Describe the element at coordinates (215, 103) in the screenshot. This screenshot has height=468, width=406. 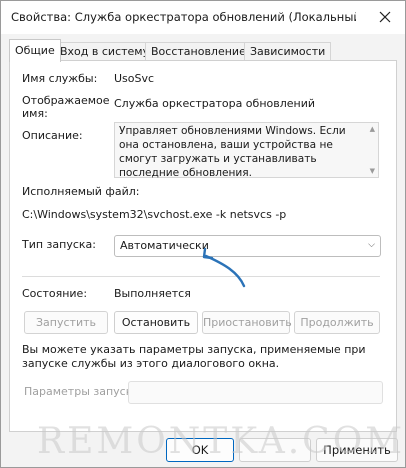
I see `display-name-value: Служба оркестратора обновлений` at that location.